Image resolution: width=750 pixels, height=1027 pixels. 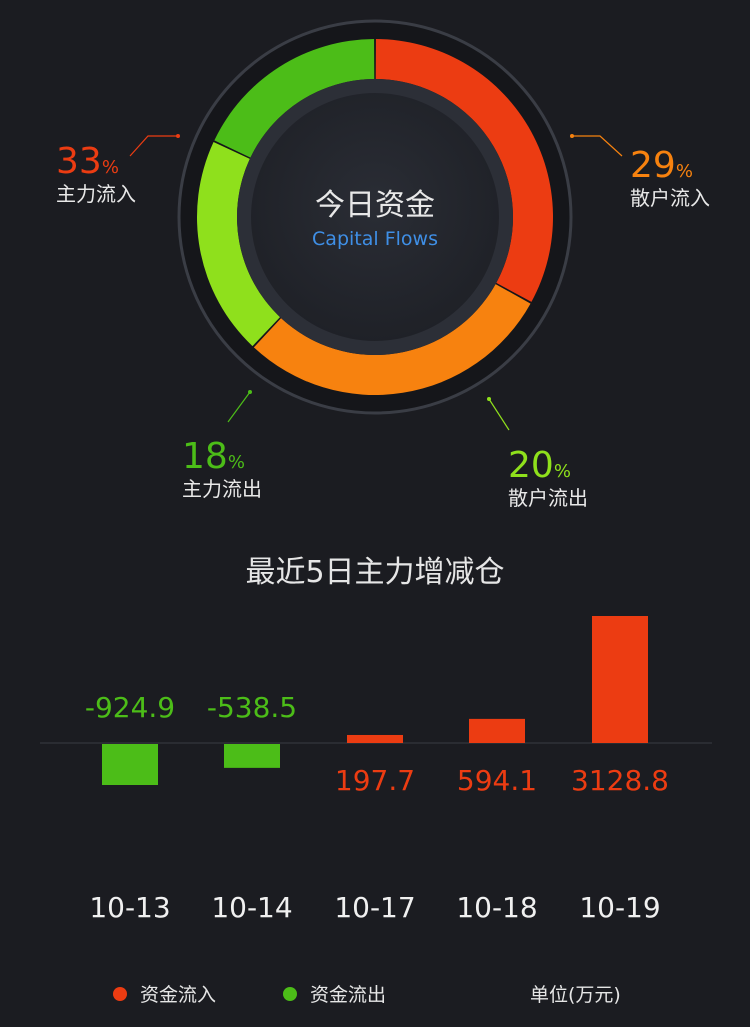 What do you see at coordinates (236, 462) in the screenshot?
I see `main-out-unit: %` at bounding box center [236, 462].